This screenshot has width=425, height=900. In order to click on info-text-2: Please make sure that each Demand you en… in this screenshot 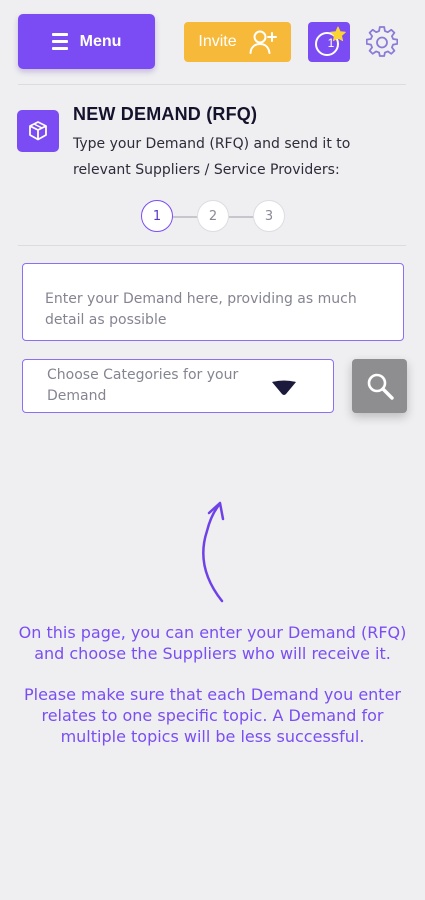, I will do `click(212, 715)`.